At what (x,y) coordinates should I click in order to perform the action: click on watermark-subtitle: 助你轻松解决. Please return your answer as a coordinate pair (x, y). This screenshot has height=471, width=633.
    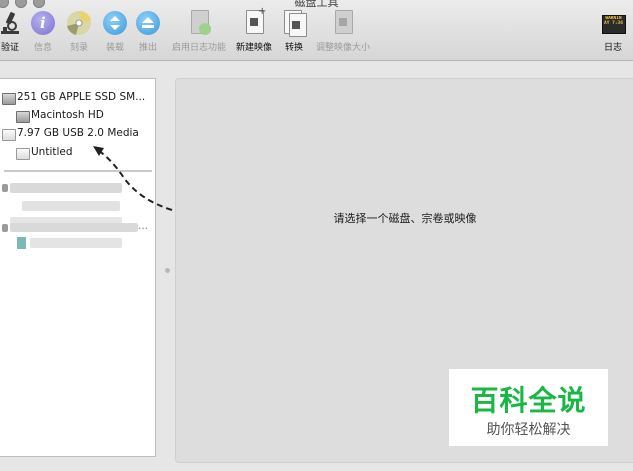
    Looking at the image, I should click on (528, 430).